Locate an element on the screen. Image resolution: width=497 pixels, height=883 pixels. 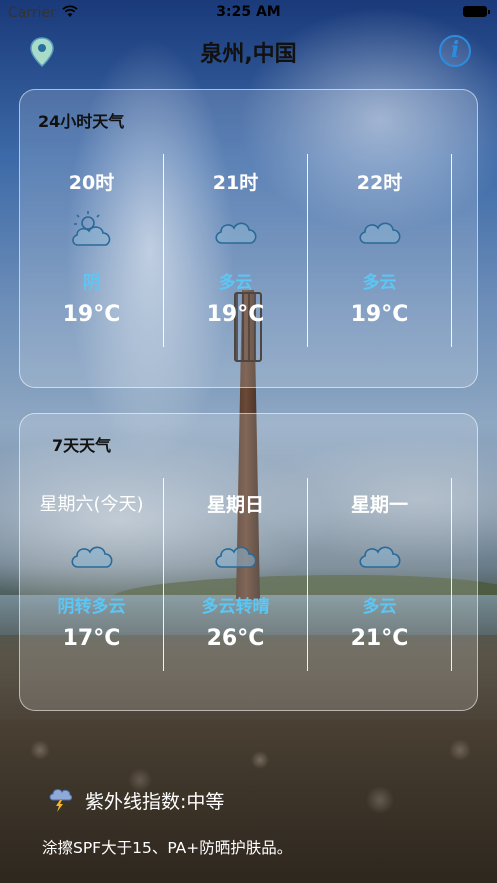
battery-icon is located at coordinates (476, 11).